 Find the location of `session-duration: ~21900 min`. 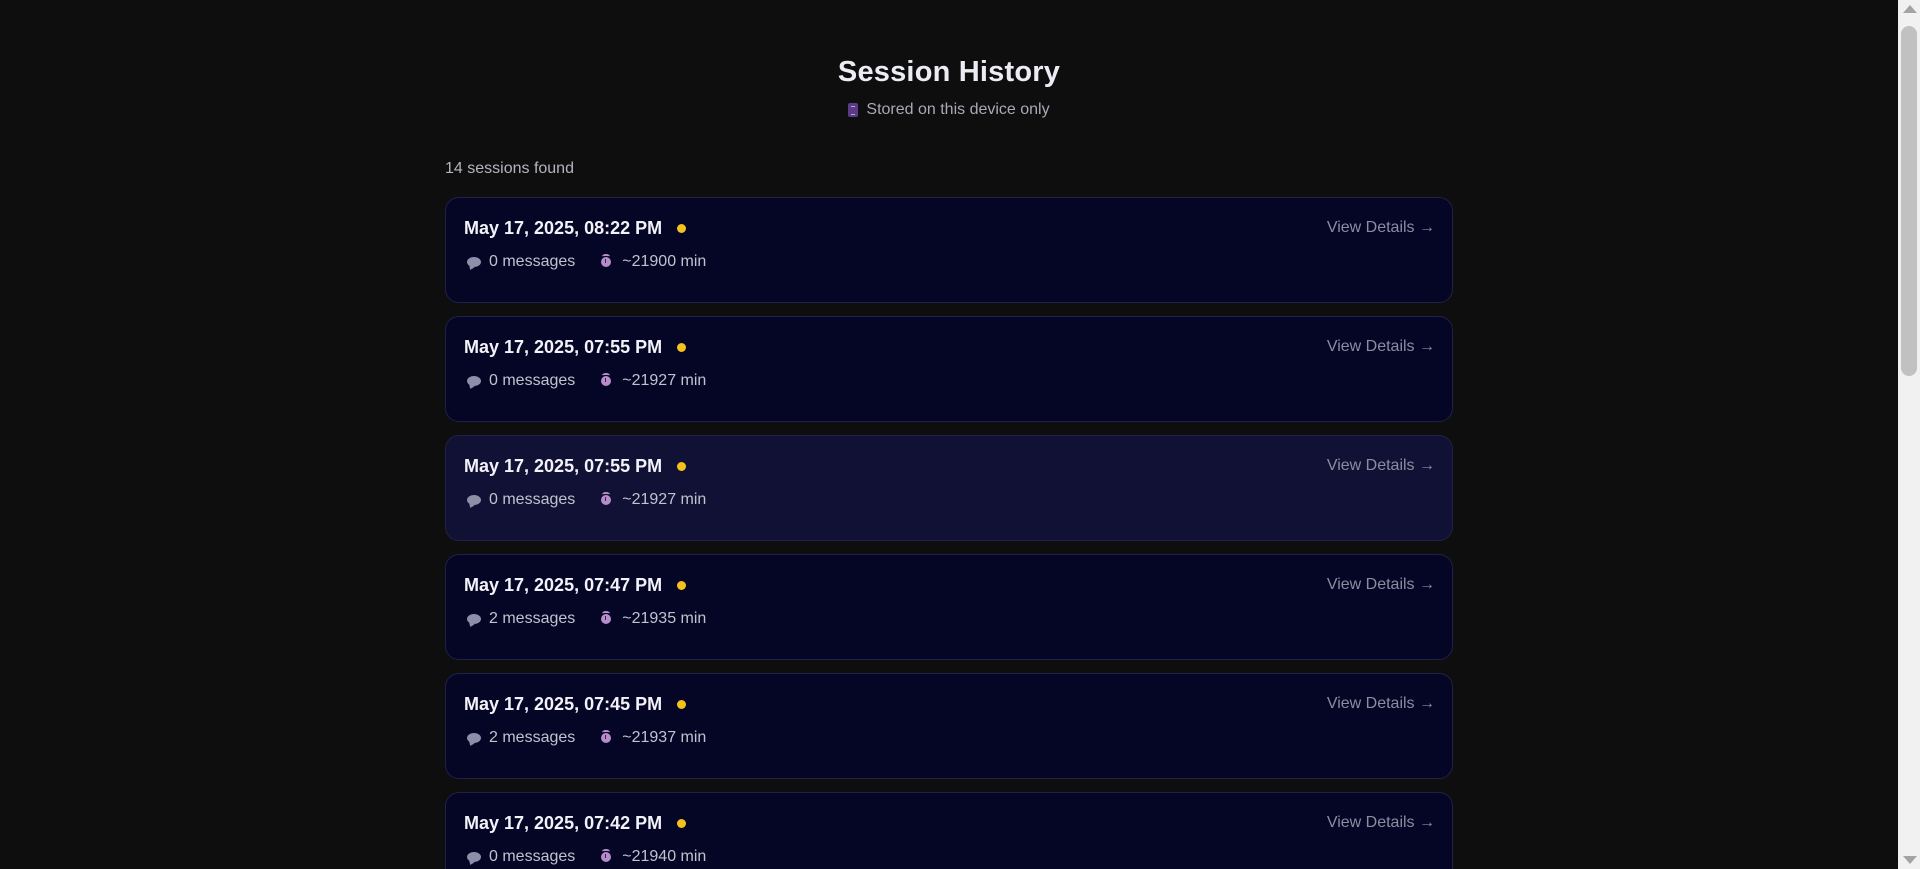

session-duration: ~21900 min is located at coordinates (651, 262).